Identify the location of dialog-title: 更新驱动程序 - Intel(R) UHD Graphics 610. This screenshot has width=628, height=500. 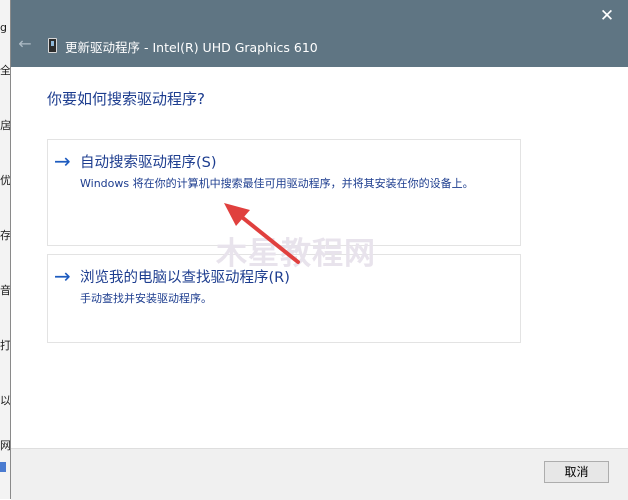
(191, 47).